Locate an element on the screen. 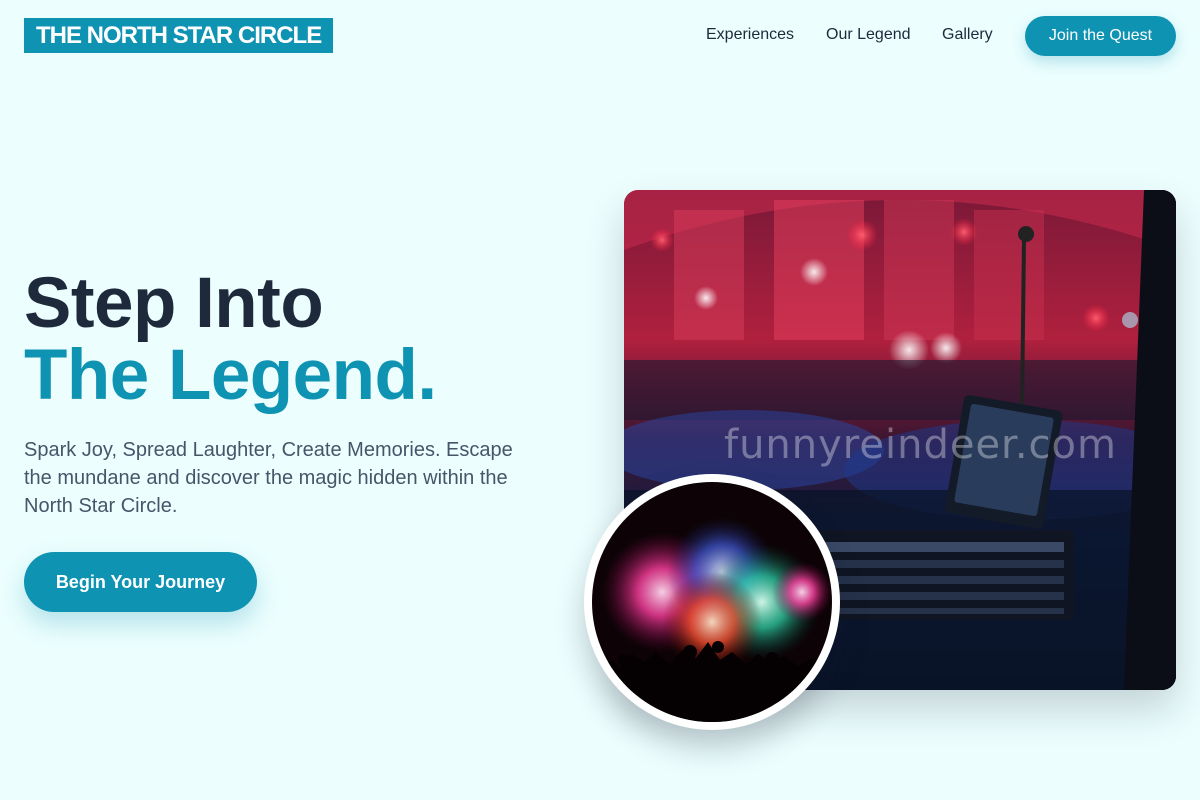  hero-title-line-1: Step Into is located at coordinates (174, 303).